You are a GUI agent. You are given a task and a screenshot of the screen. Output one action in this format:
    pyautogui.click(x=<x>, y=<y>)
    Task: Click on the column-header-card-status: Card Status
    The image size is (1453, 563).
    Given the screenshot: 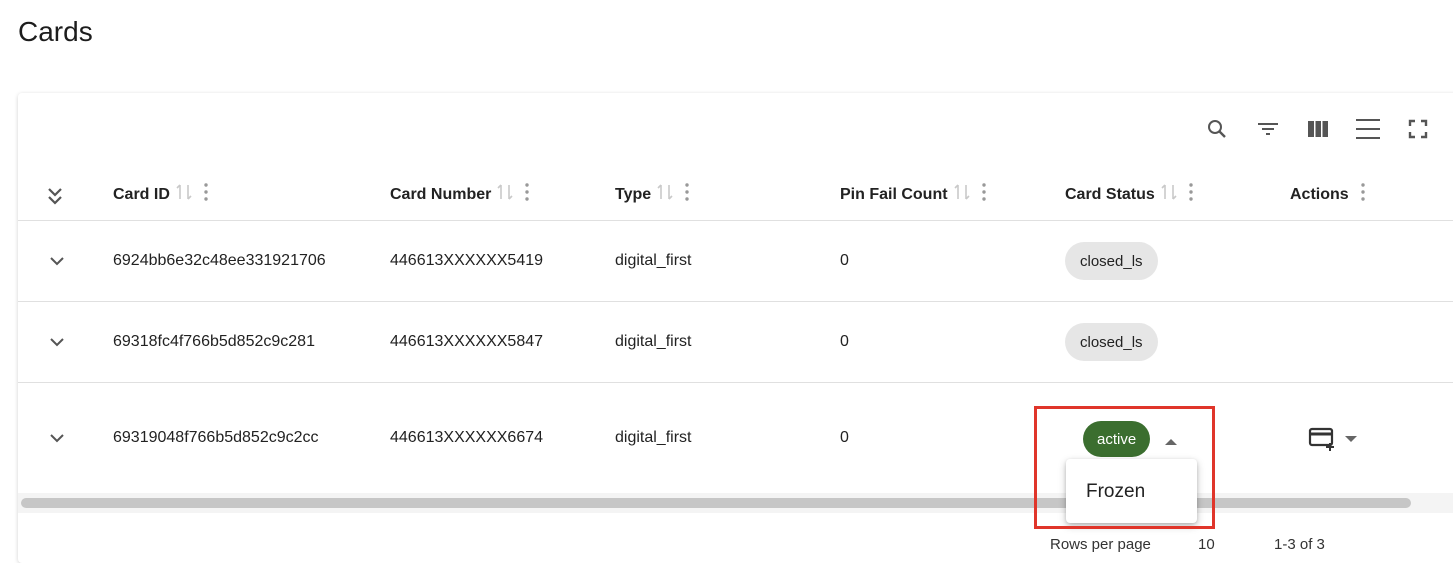 What is the action you would take?
    pyautogui.click(x=1129, y=194)
    